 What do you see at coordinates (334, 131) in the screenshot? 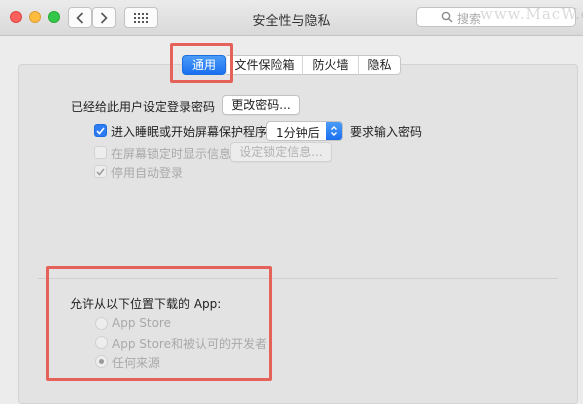
I see `chevron-updown-icon` at bounding box center [334, 131].